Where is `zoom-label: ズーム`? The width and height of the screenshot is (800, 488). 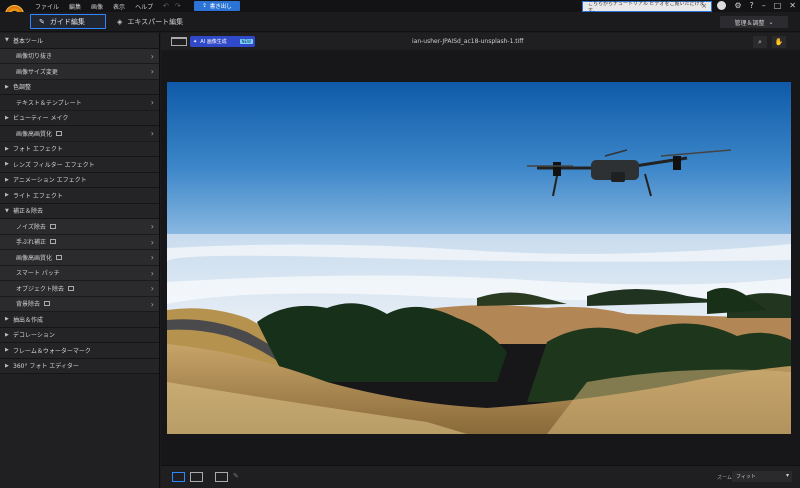 zoom-label: ズーム is located at coordinates (724, 478).